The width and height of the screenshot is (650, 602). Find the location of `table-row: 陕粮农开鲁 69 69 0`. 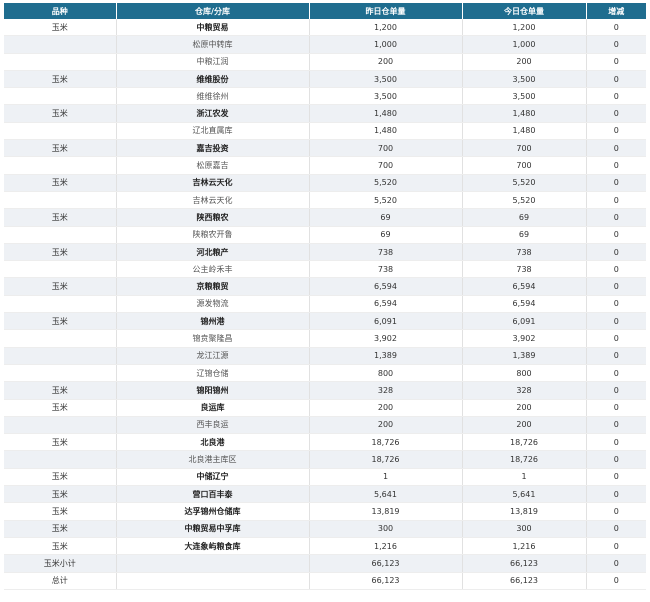

table-row: 陕粮农开鲁 69 69 0 is located at coordinates (325, 235).